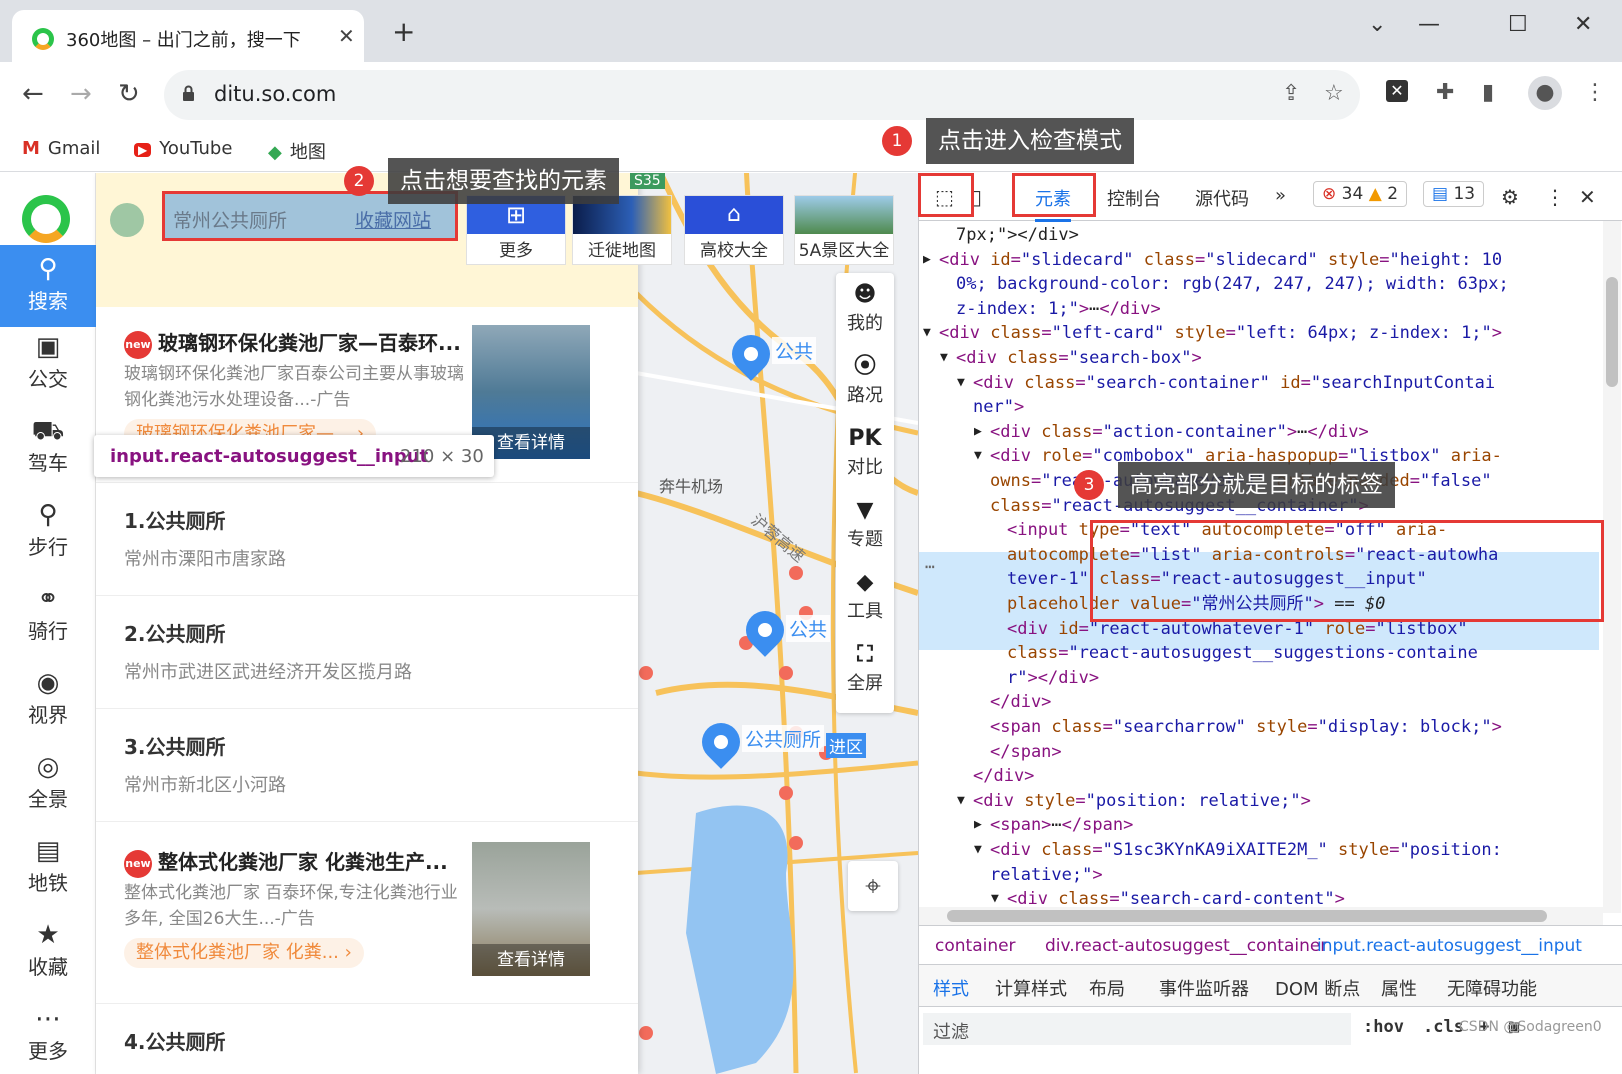 The height and width of the screenshot is (1074, 1622). What do you see at coordinates (1071, 358) in the screenshot?
I see `dom-line: ▼ <div class="search-box">` at bounding box center [1071, 358].